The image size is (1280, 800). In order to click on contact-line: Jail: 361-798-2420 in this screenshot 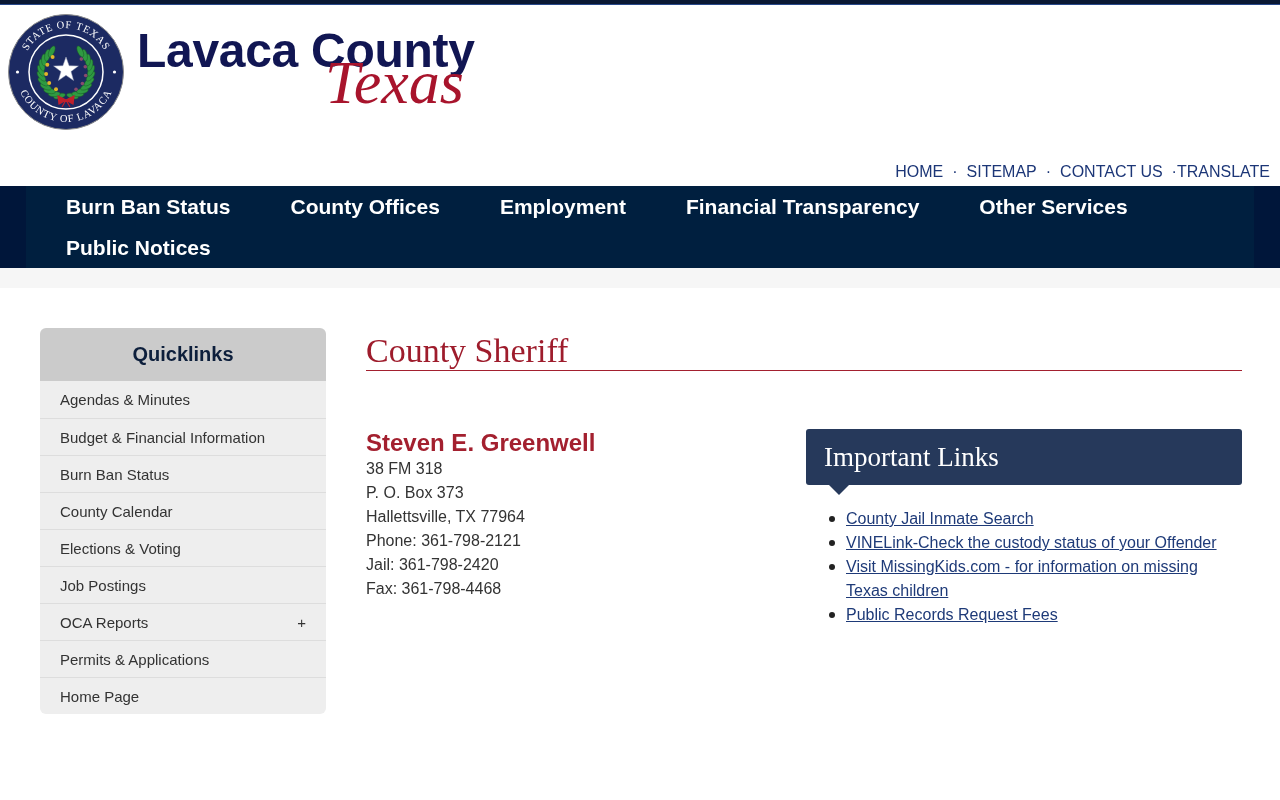, I will do `click(433, 565)`.